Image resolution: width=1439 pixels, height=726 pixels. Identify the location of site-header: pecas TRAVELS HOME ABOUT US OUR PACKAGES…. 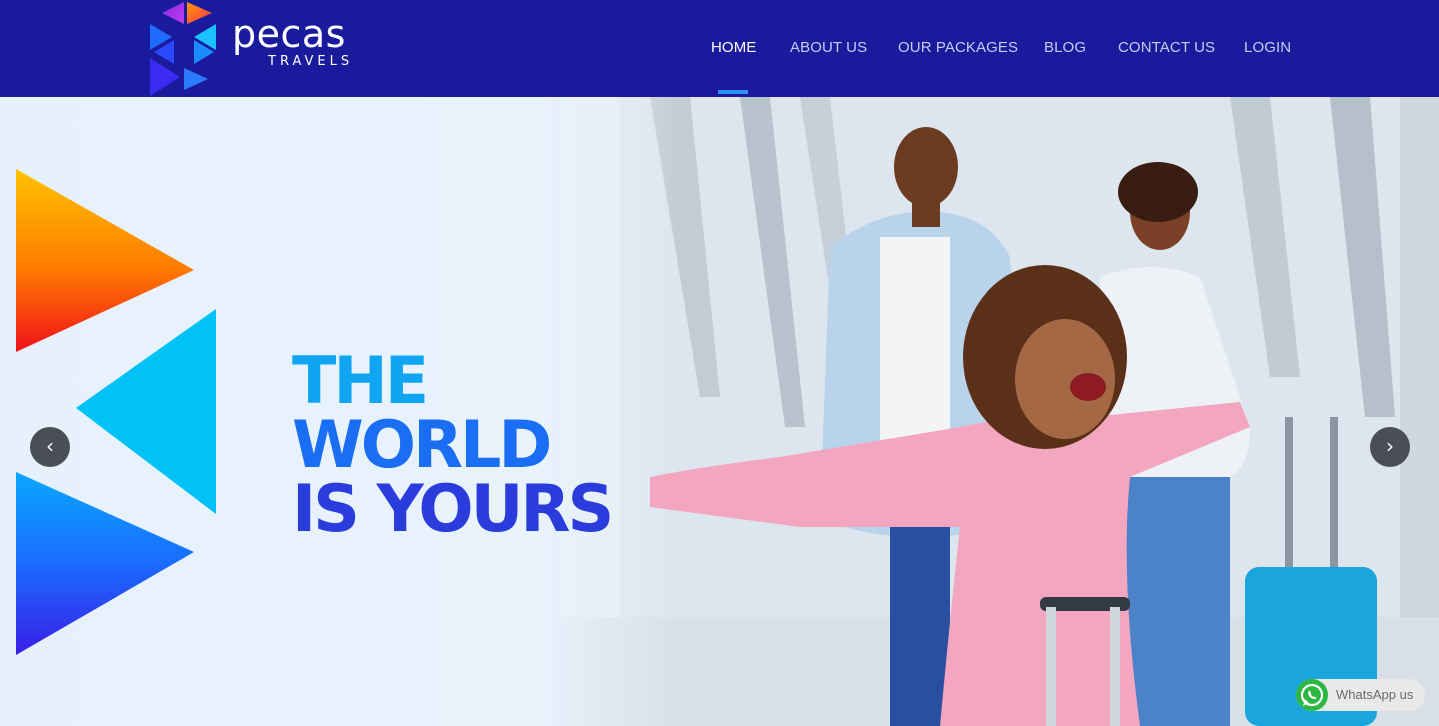
(719, 48).